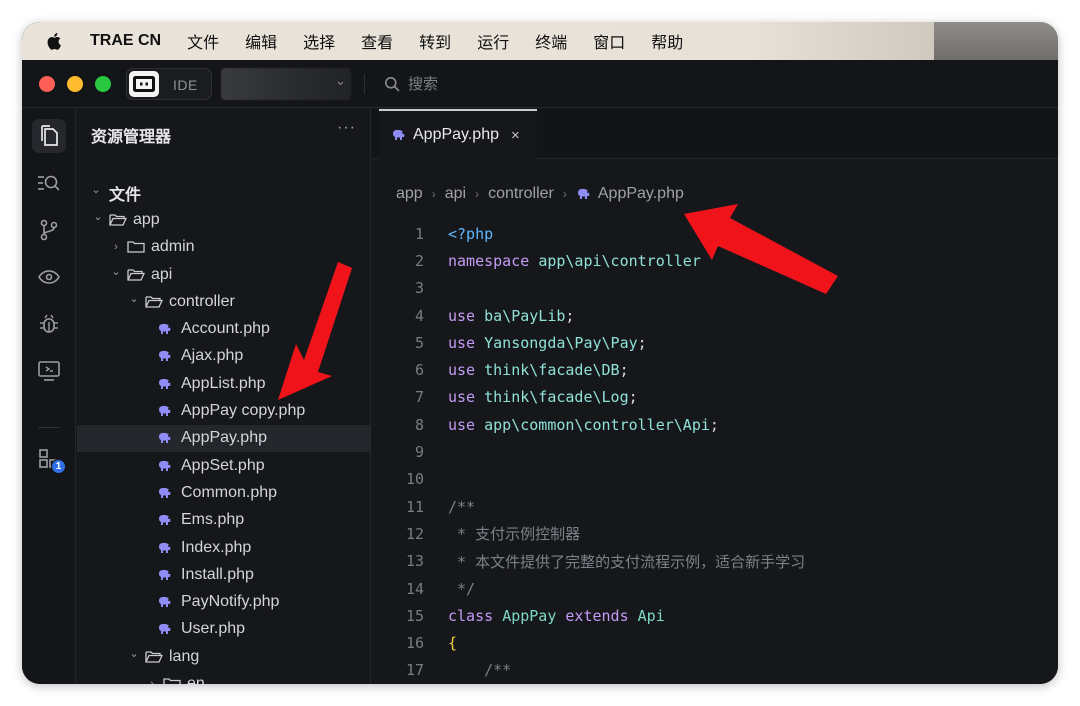 The height and width of the screenshot is (706, 1080). What do you see at coordinates (715, 506) in the screenshot?
I see `code-line: 11 /**` at bounding box center [715, 506].